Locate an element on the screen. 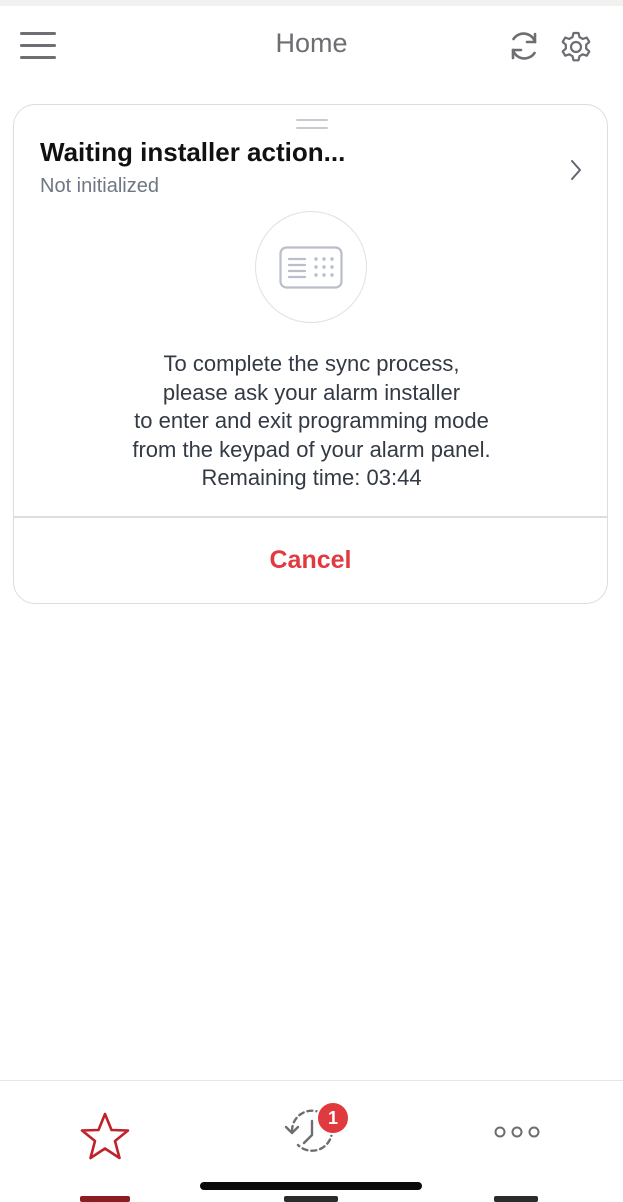  more-dots-icon is located at coordinates (517, 1132).